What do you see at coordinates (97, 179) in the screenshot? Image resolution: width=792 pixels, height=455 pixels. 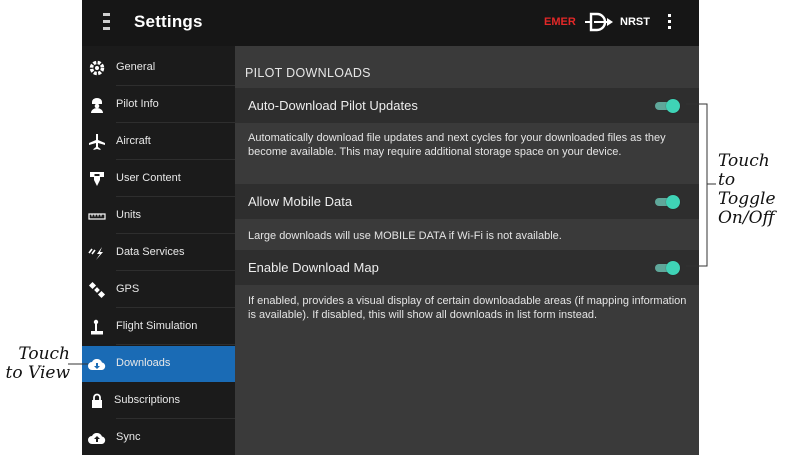 I see `user-content-icon` at bounding box center [97, 179].